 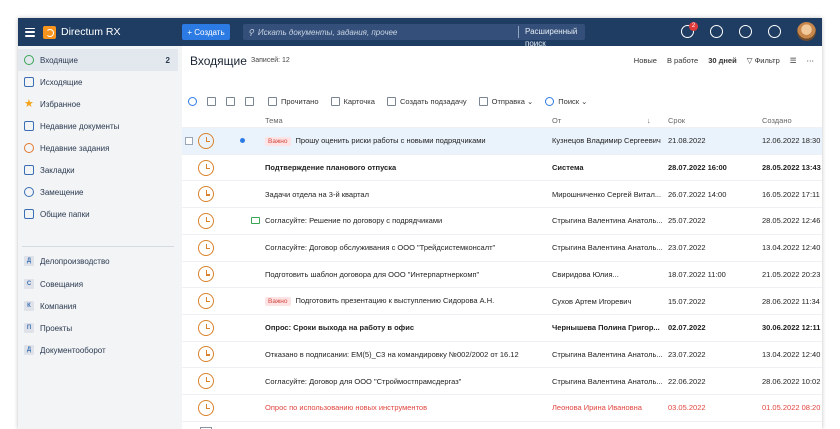 I want to click on page-title: Входящие, so click(x=218, y=61).